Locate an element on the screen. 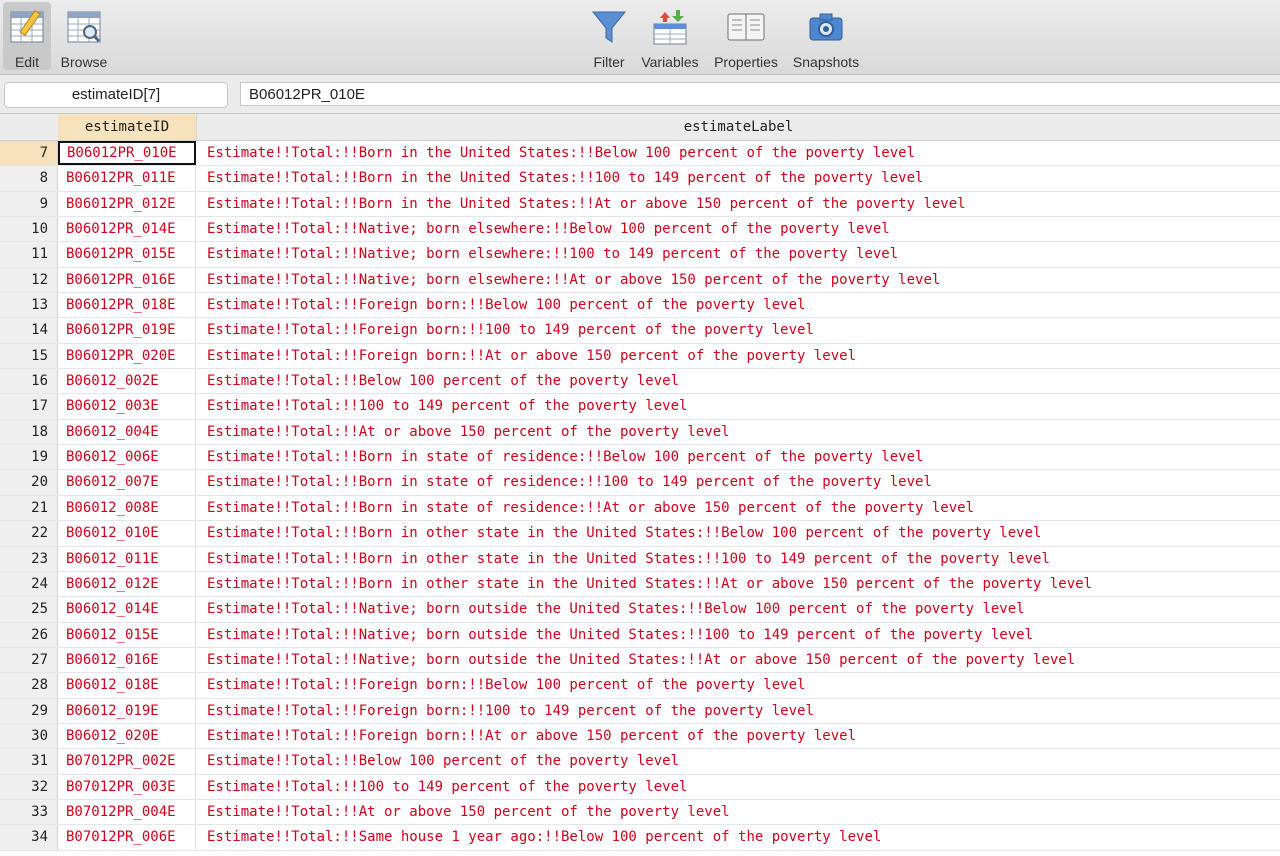  estimateid-cell: B06012_008E is located at coordinates (127, 508).